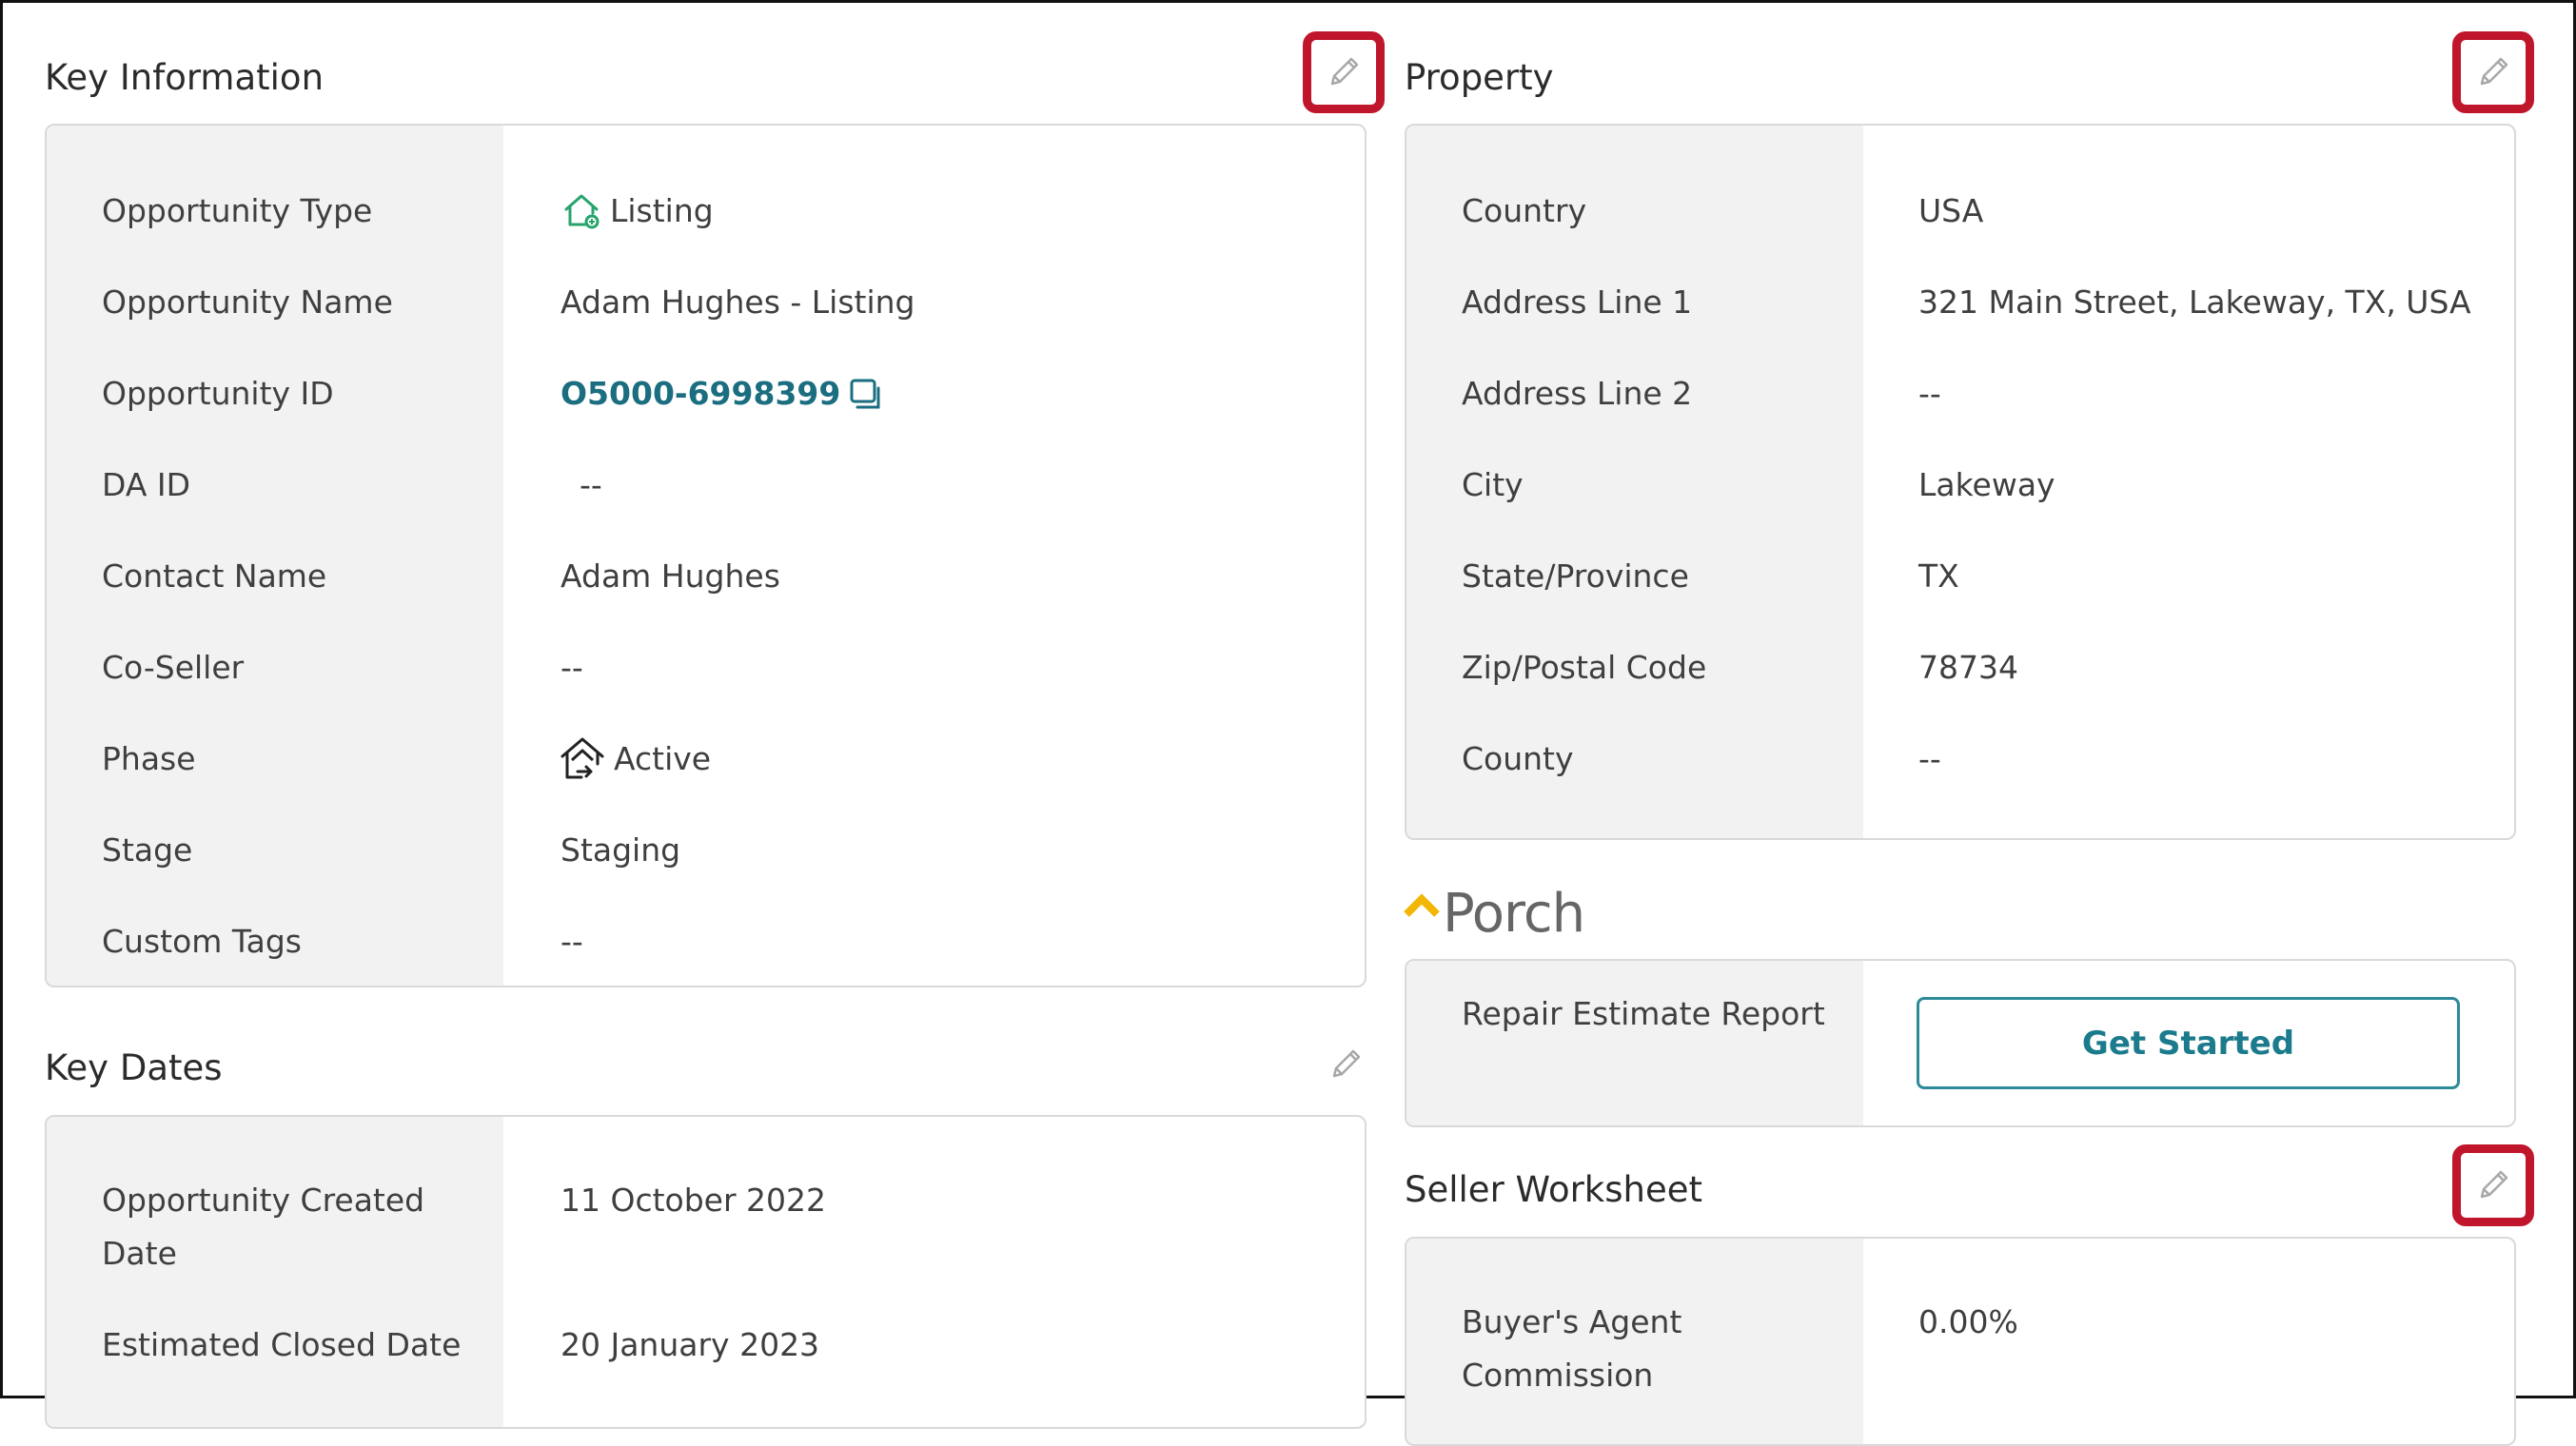  What do you see at coordinates (1938, 576) in the screenshot?
I see `state-province-value: TX` at bounding box center [1938, 576].